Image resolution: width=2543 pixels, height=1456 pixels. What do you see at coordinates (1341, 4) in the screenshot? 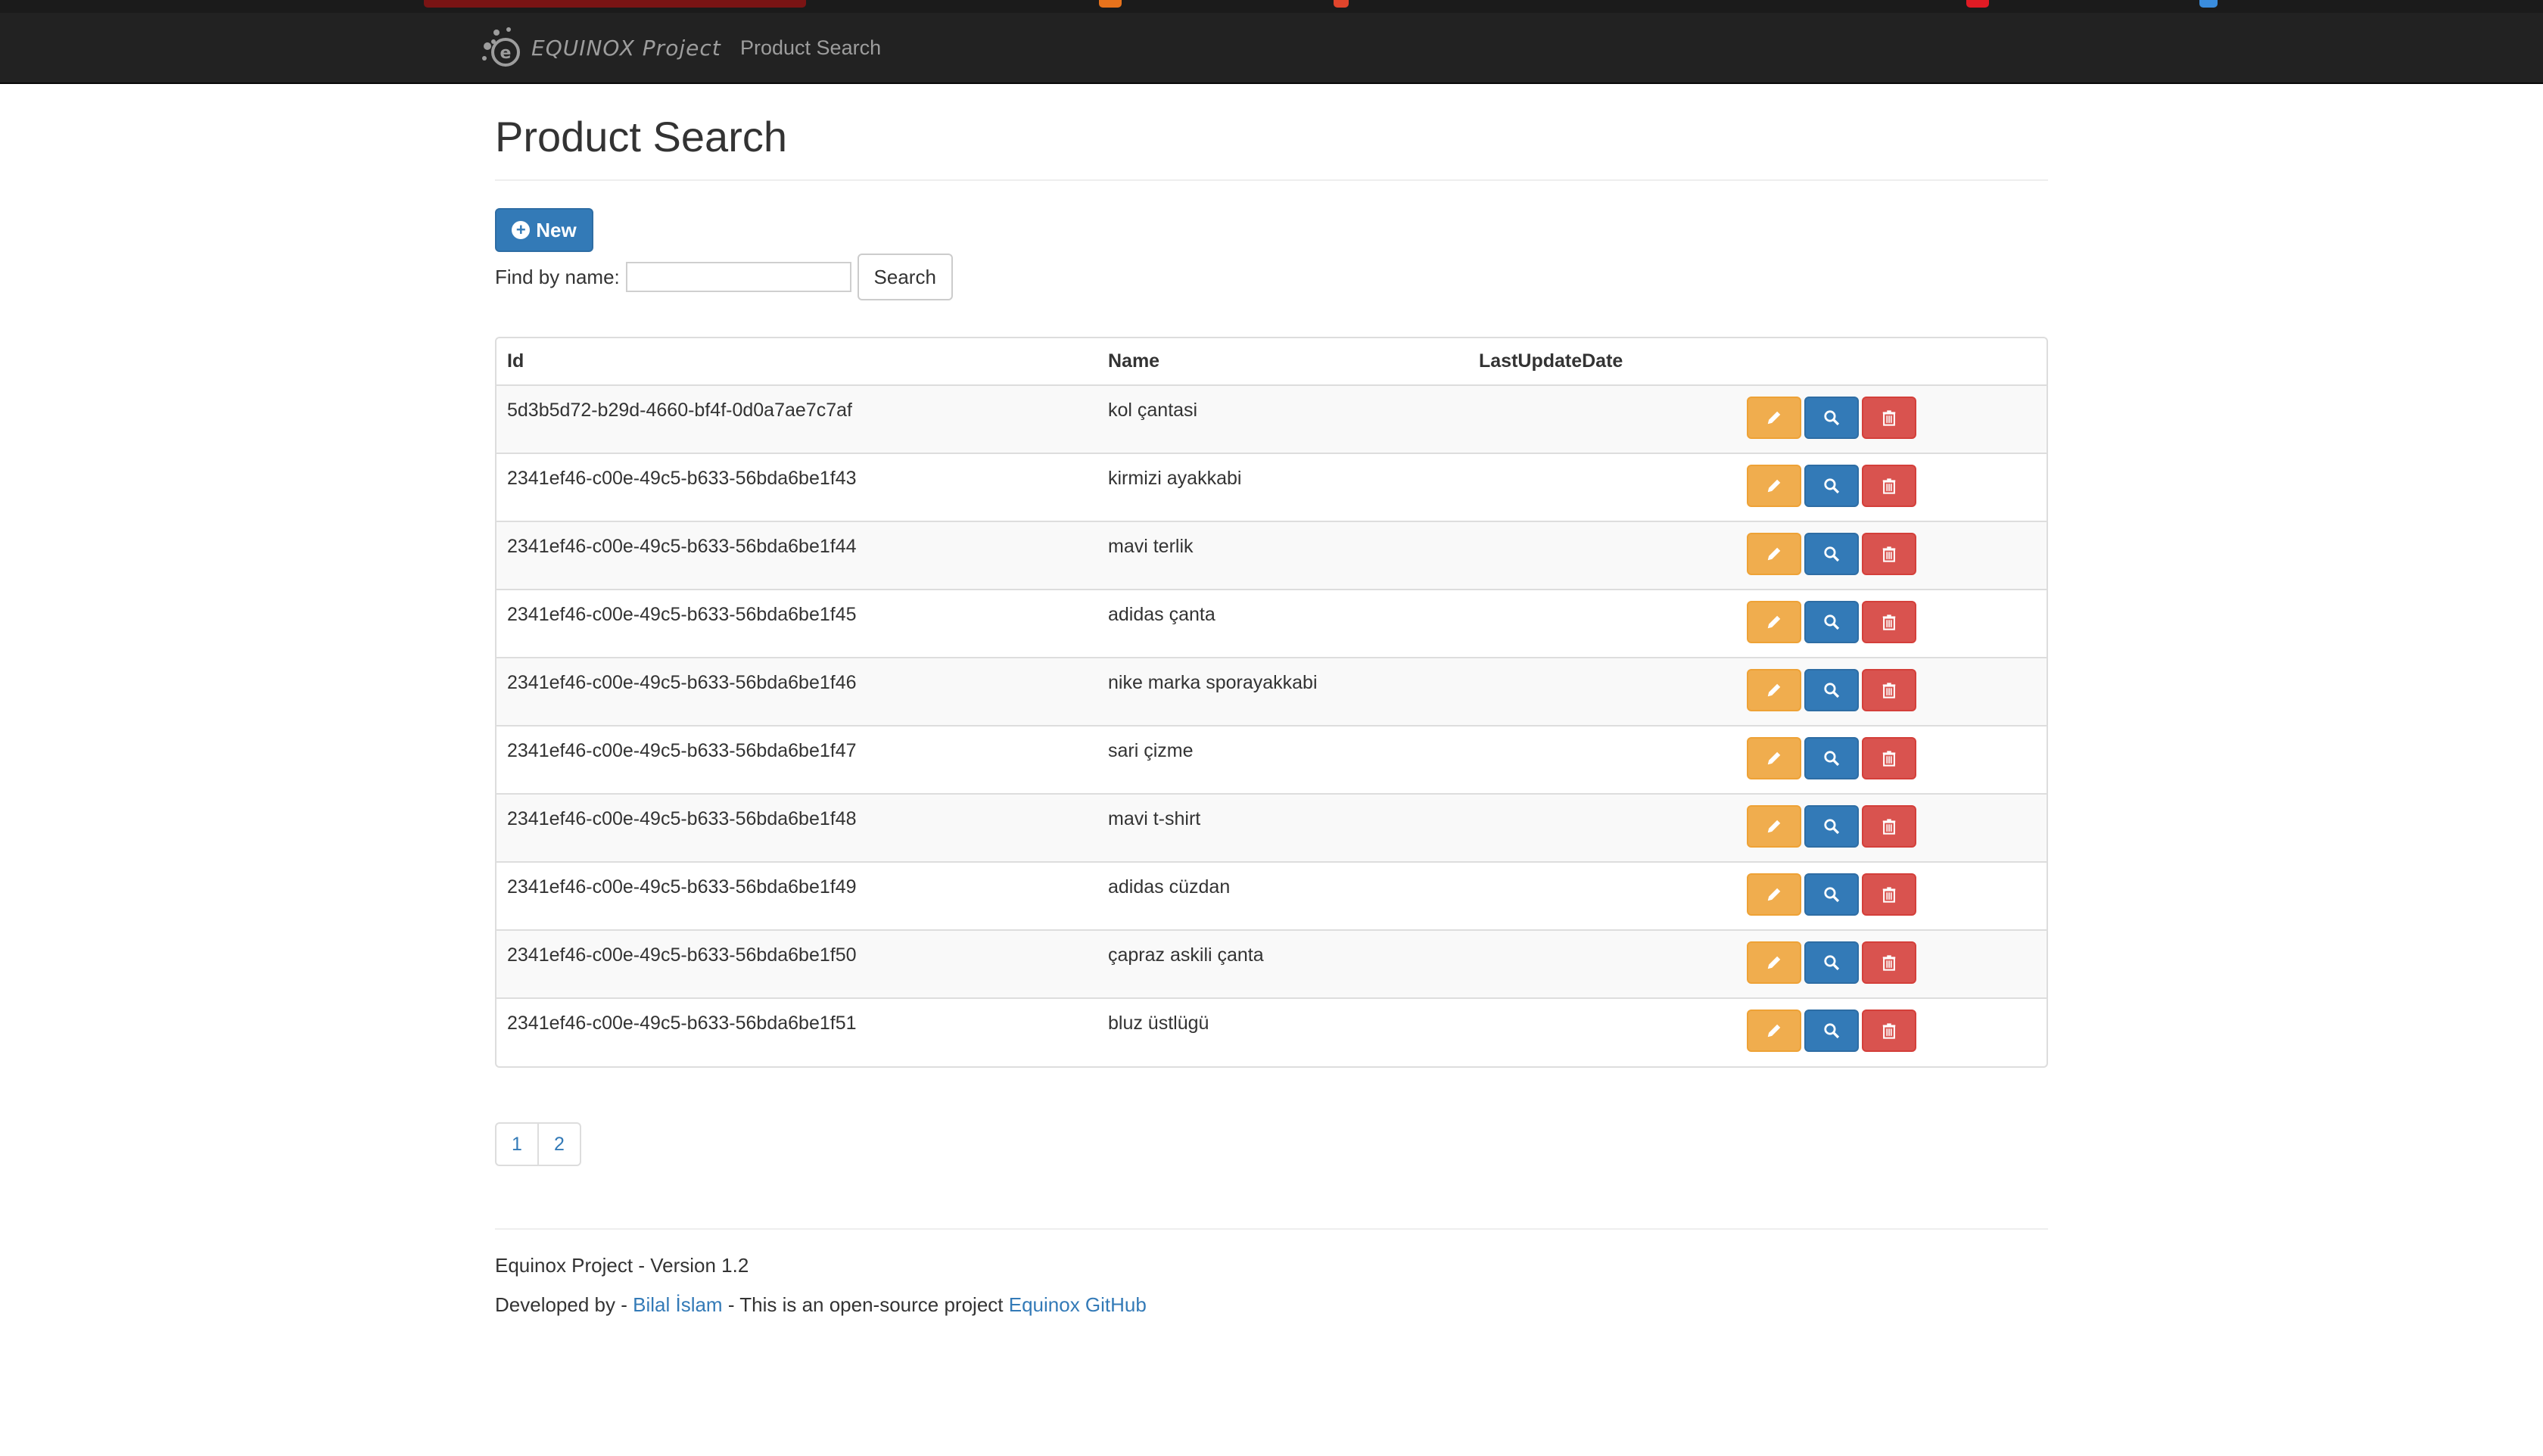
I see `bookmark-favicon-red2-icon` at bounding box center [1341, 4].